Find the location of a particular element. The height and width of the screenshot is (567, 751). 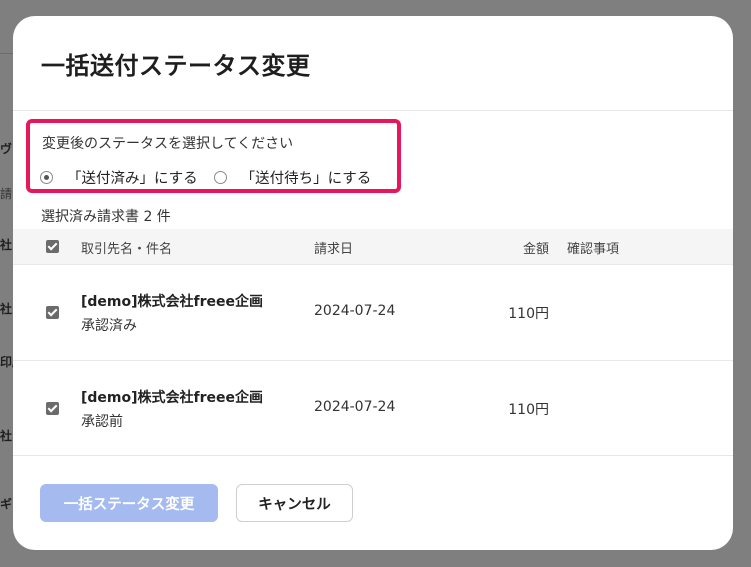

background-text: 印刷 is located at coordinates (7, 362).